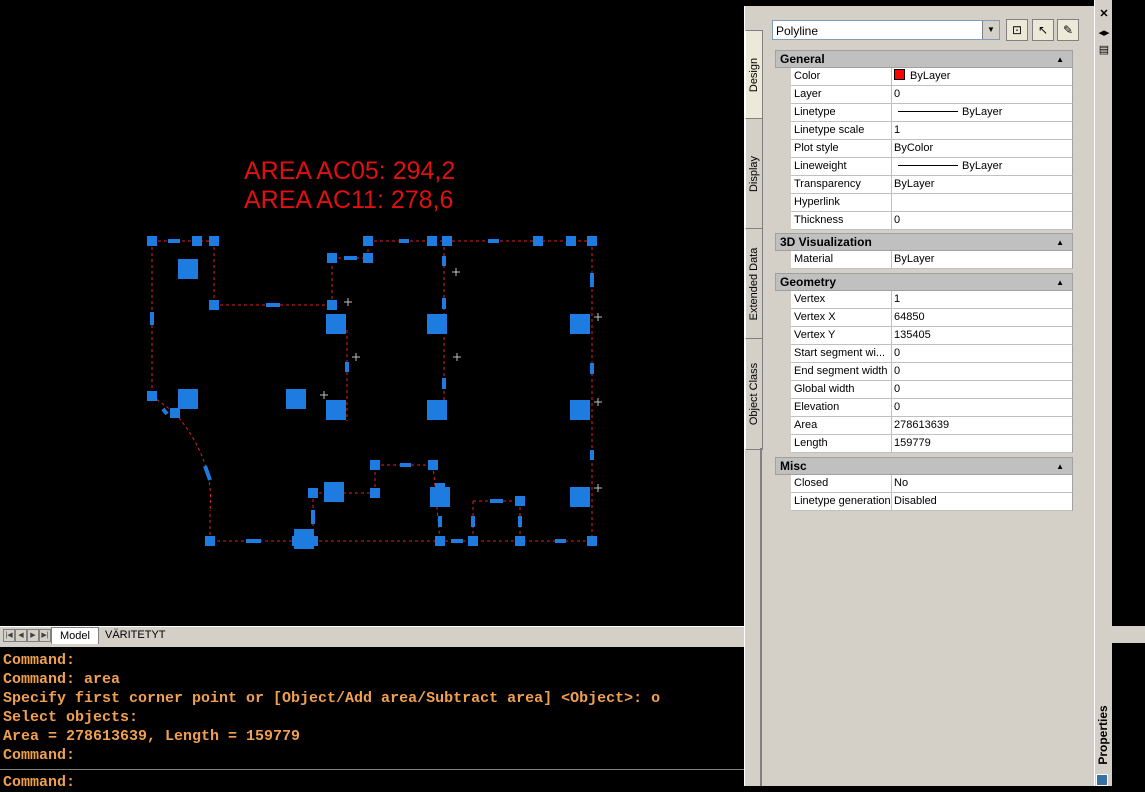 The height and width of the screenshot is (792, 1145). I want to click on category-header: Geometry ▲, so click(924, 282).